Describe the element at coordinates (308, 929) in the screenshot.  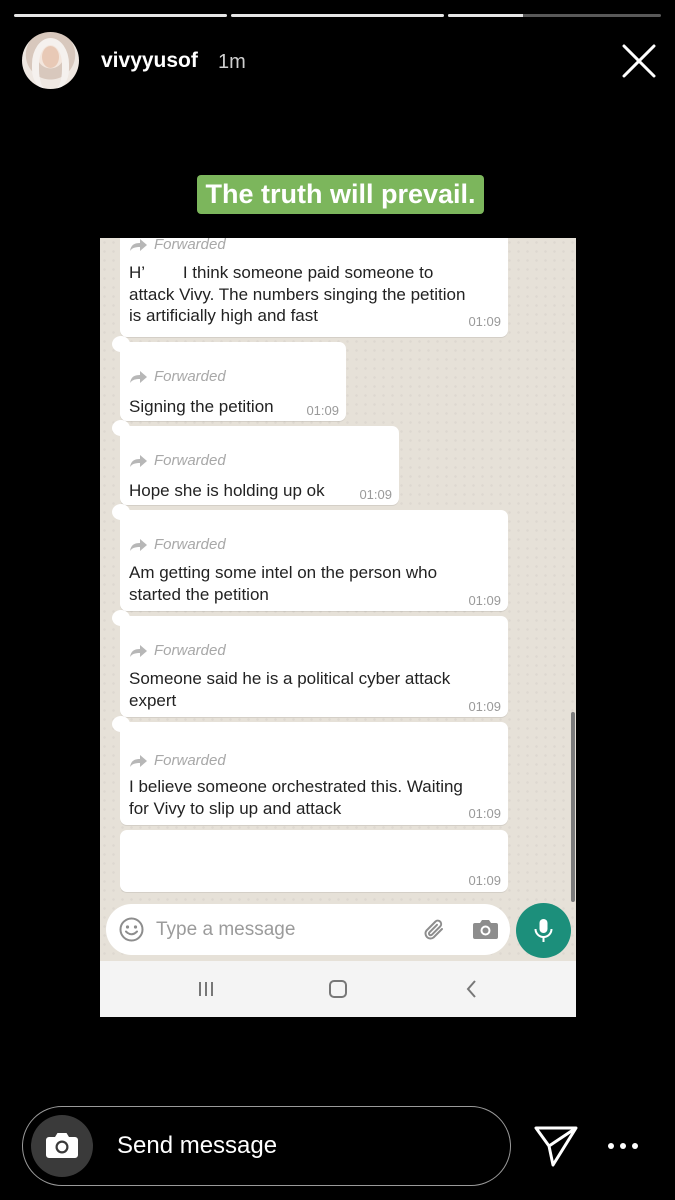
I see `message-input: Type a message` at that location.